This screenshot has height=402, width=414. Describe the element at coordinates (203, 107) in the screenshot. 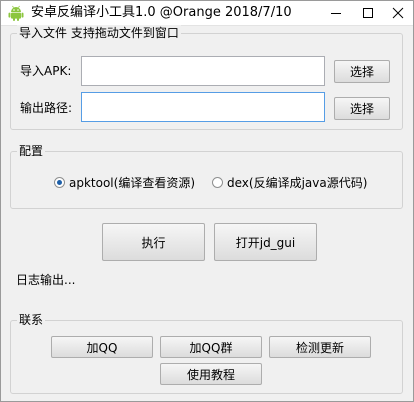

I see `output-path-input` at that location.